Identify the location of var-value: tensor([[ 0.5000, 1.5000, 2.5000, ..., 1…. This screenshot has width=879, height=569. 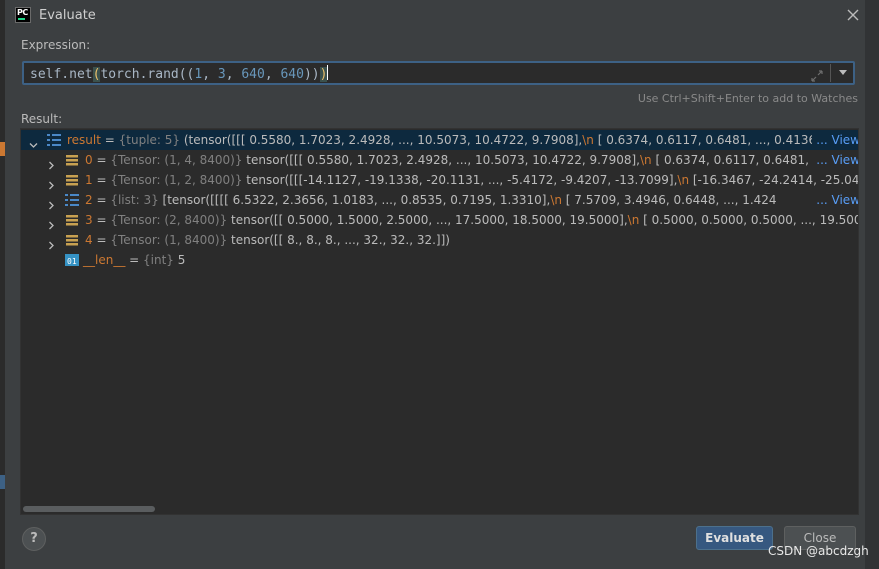
(429, 220).